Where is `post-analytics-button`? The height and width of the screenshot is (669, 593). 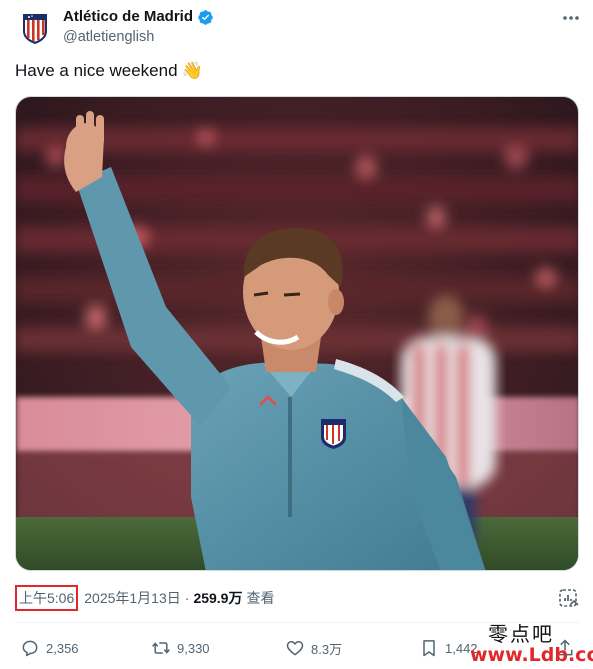
post-analytics-button is located at coordinates (568, 598).